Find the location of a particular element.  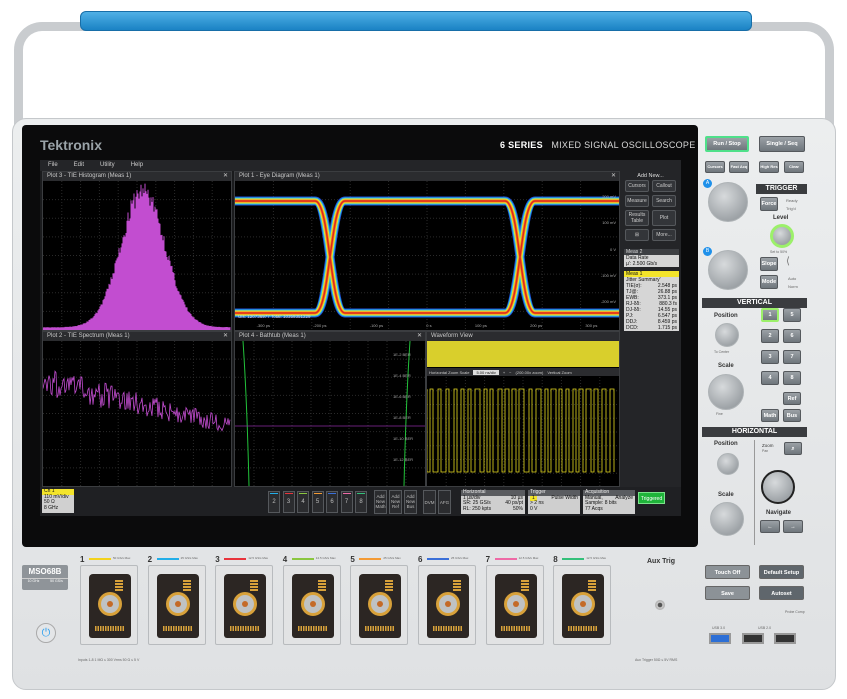

carry-handle is located at coordinates (416, 21).